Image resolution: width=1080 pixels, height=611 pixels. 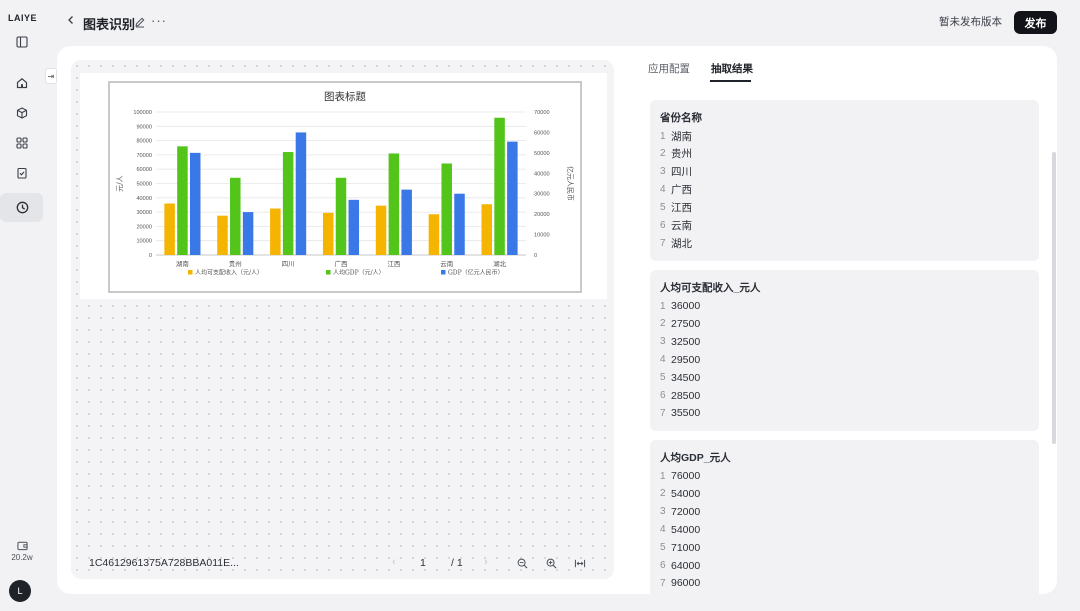 I want to click on y2-tick-label: 20000, so click(x=542, y=215).